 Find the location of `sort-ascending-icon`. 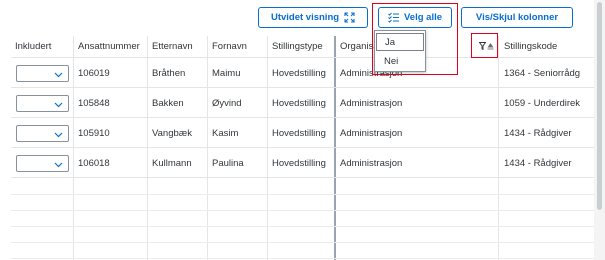

sort-ascending-icon is located at coordinates (490, 47).